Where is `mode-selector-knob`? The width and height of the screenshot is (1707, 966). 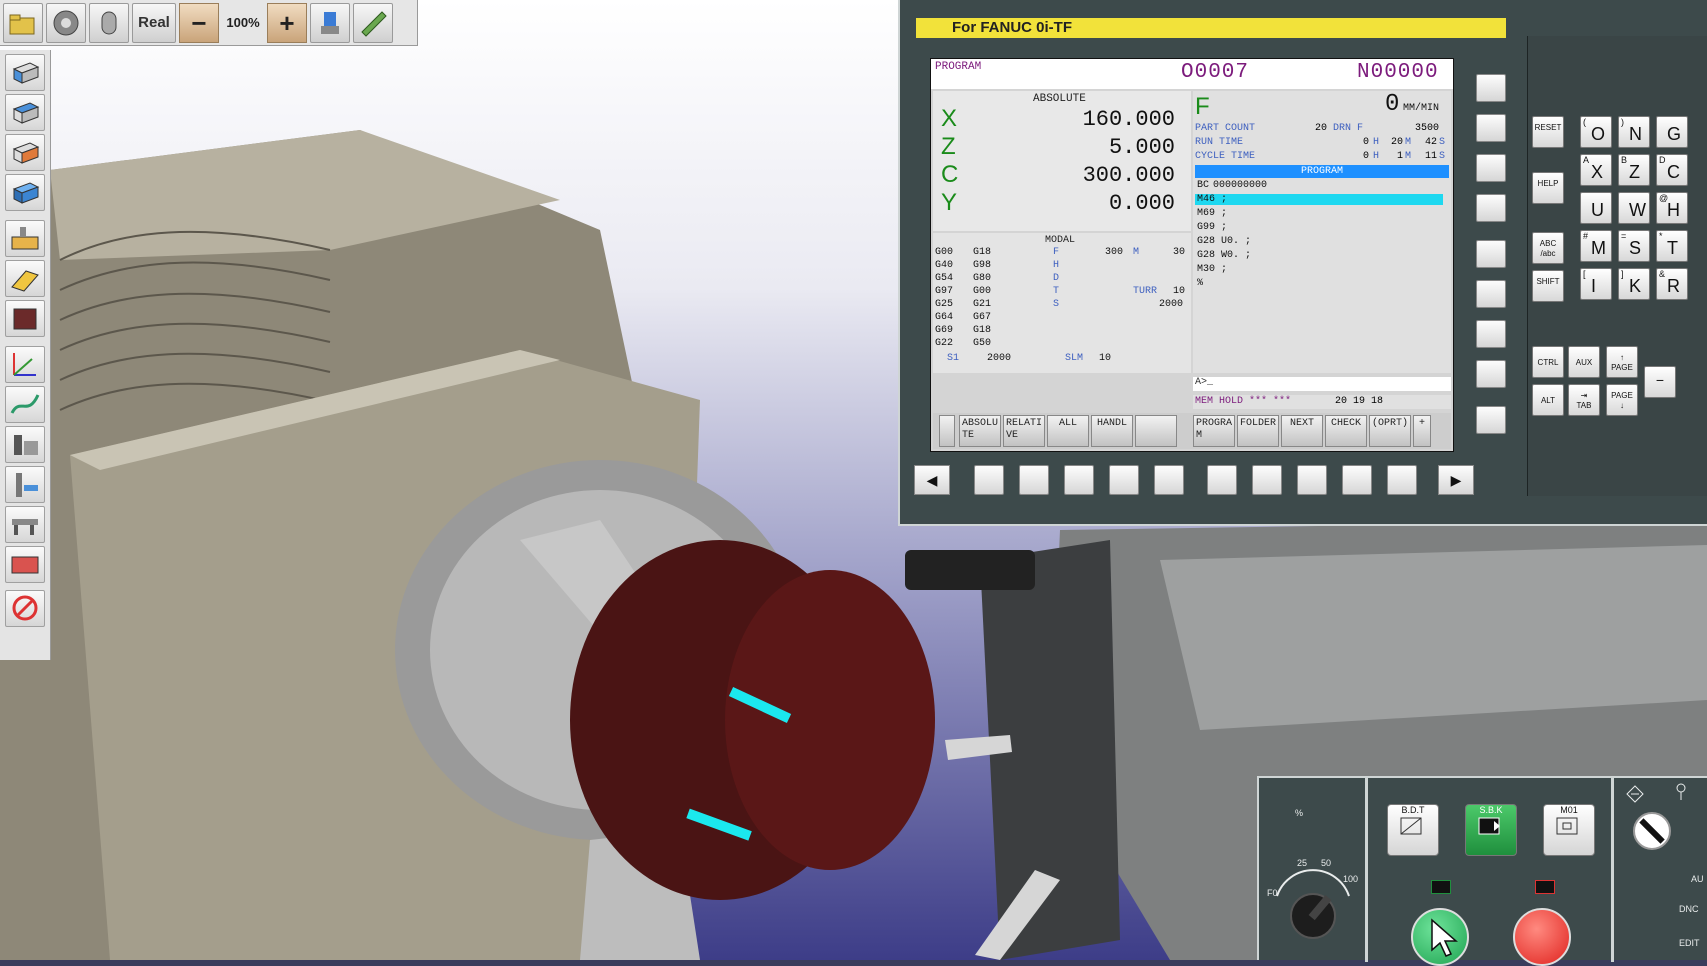
mode-selector-knob is located at coordinates (1652, 831).